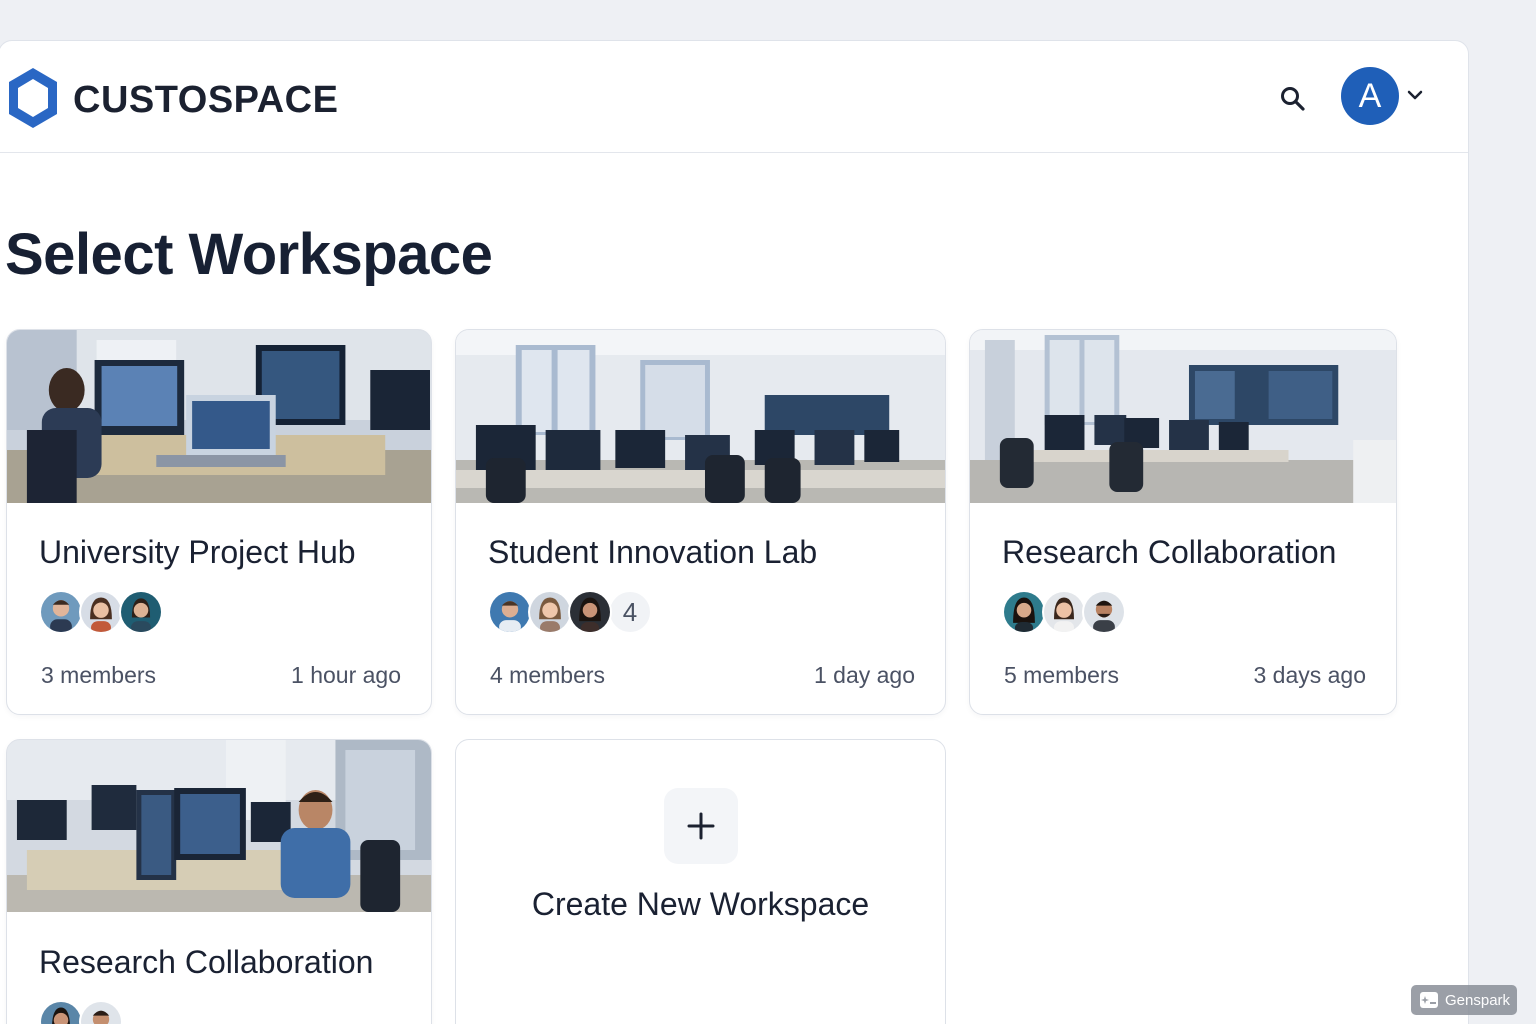  I want to click on member-count: 4 members, so click(548, 675).